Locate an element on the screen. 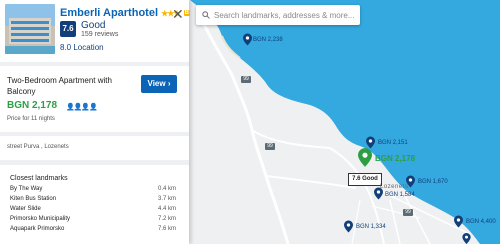 This screenshot has height=244, width=500. price-note: Price for 11 nights is located at coordinates (31, 119).